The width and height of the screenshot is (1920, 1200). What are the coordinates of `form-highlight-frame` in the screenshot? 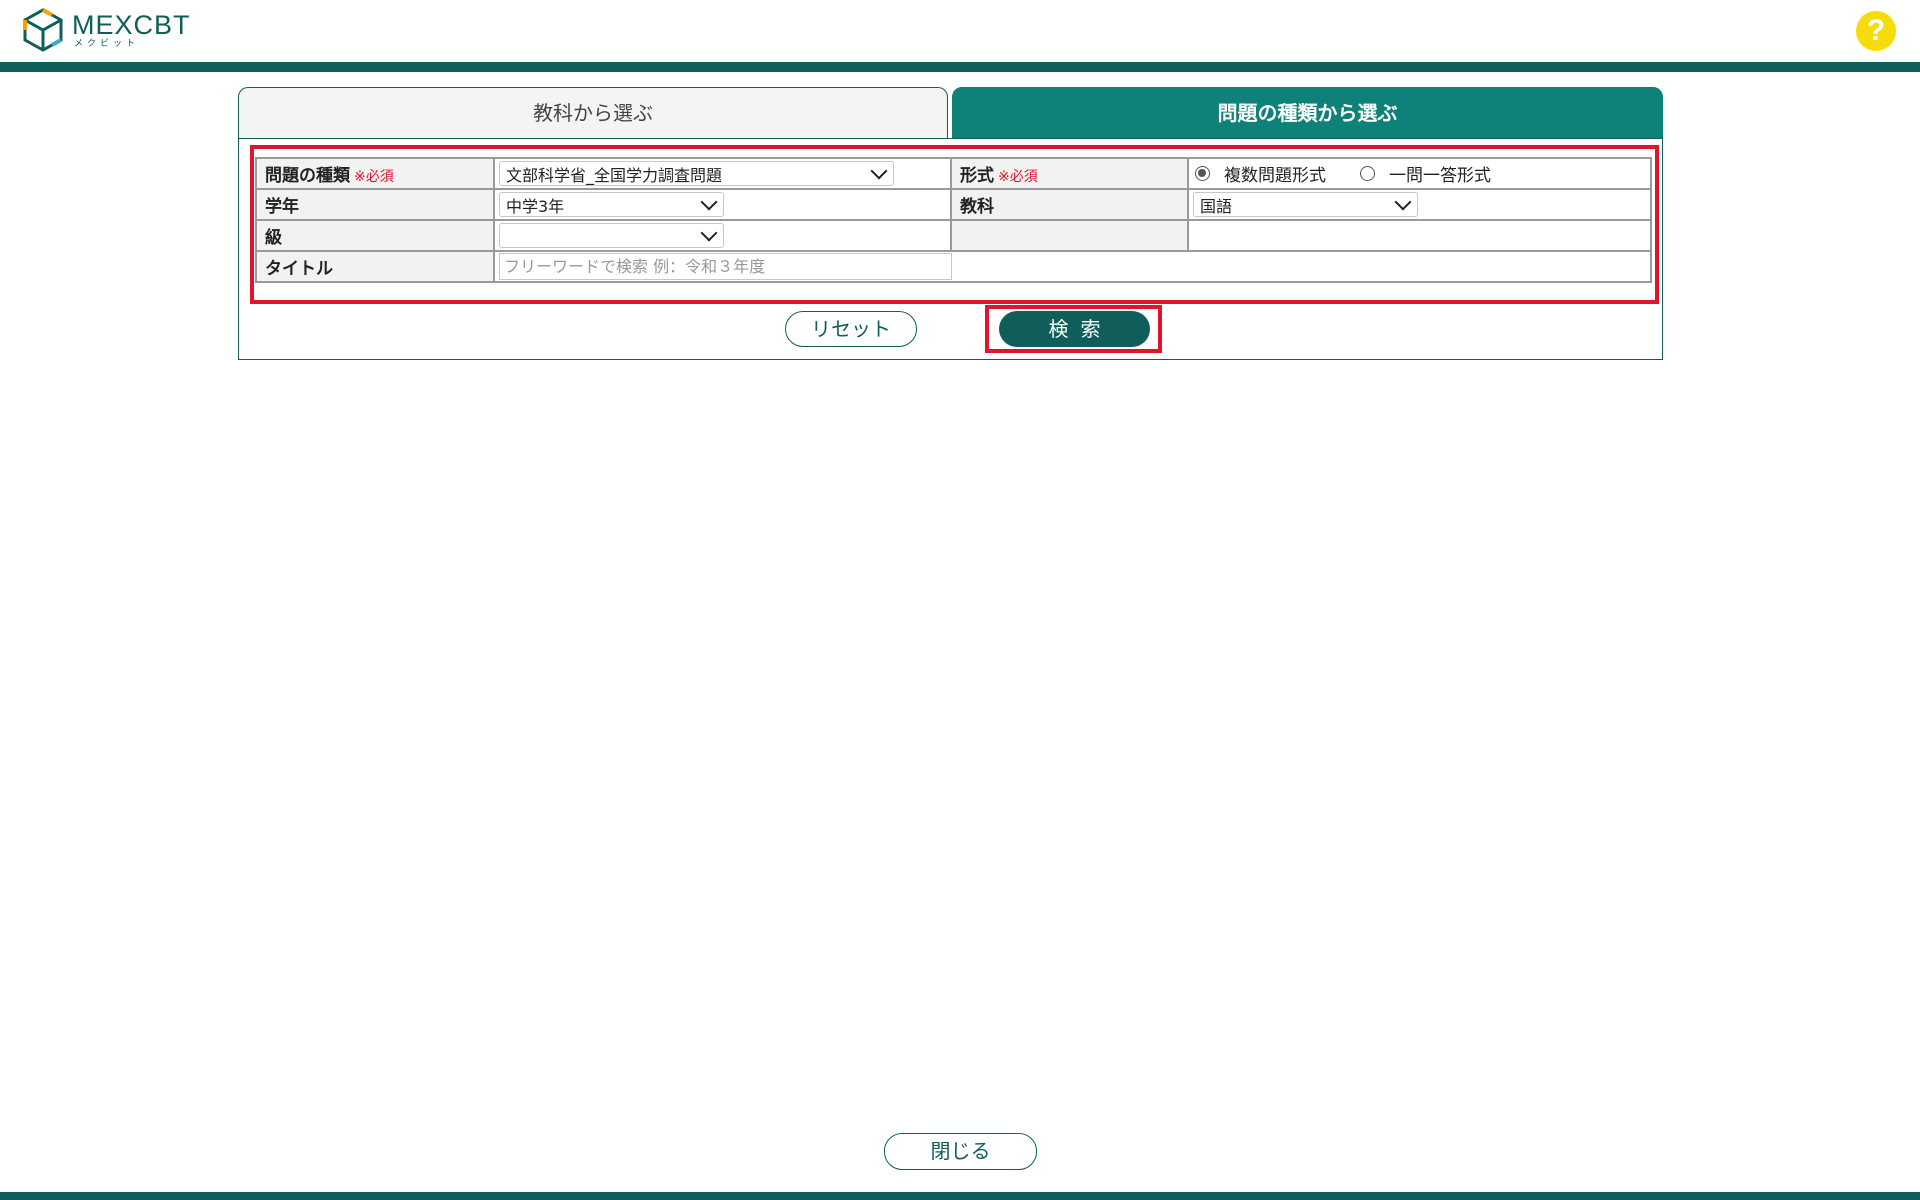 It's located at (954, 224).